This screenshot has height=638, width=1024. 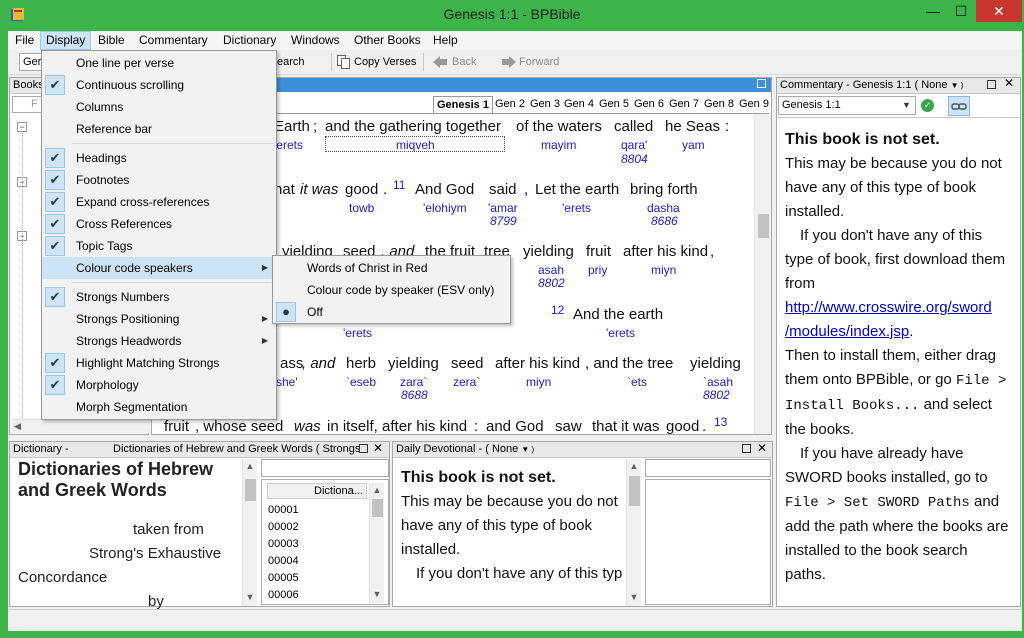 What do you see at coordinates (378, 448) in the screenshot?
I see `close-pane-icon: ✕` at bounding box center [378, 448].